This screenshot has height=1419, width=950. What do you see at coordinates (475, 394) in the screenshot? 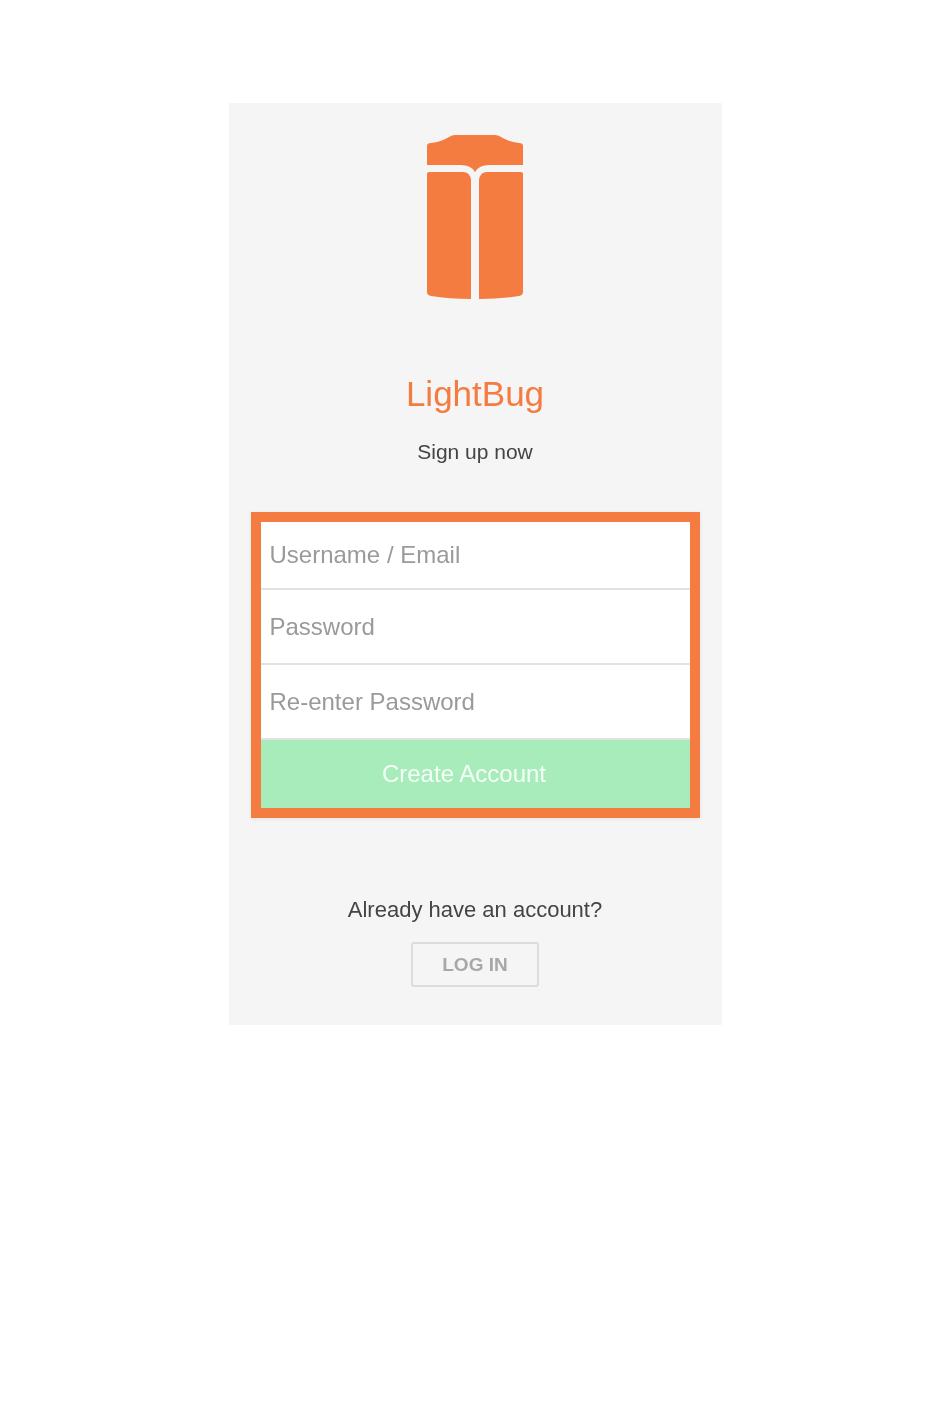
I see `app-title: LightBug` at bounding box center [475, 394].